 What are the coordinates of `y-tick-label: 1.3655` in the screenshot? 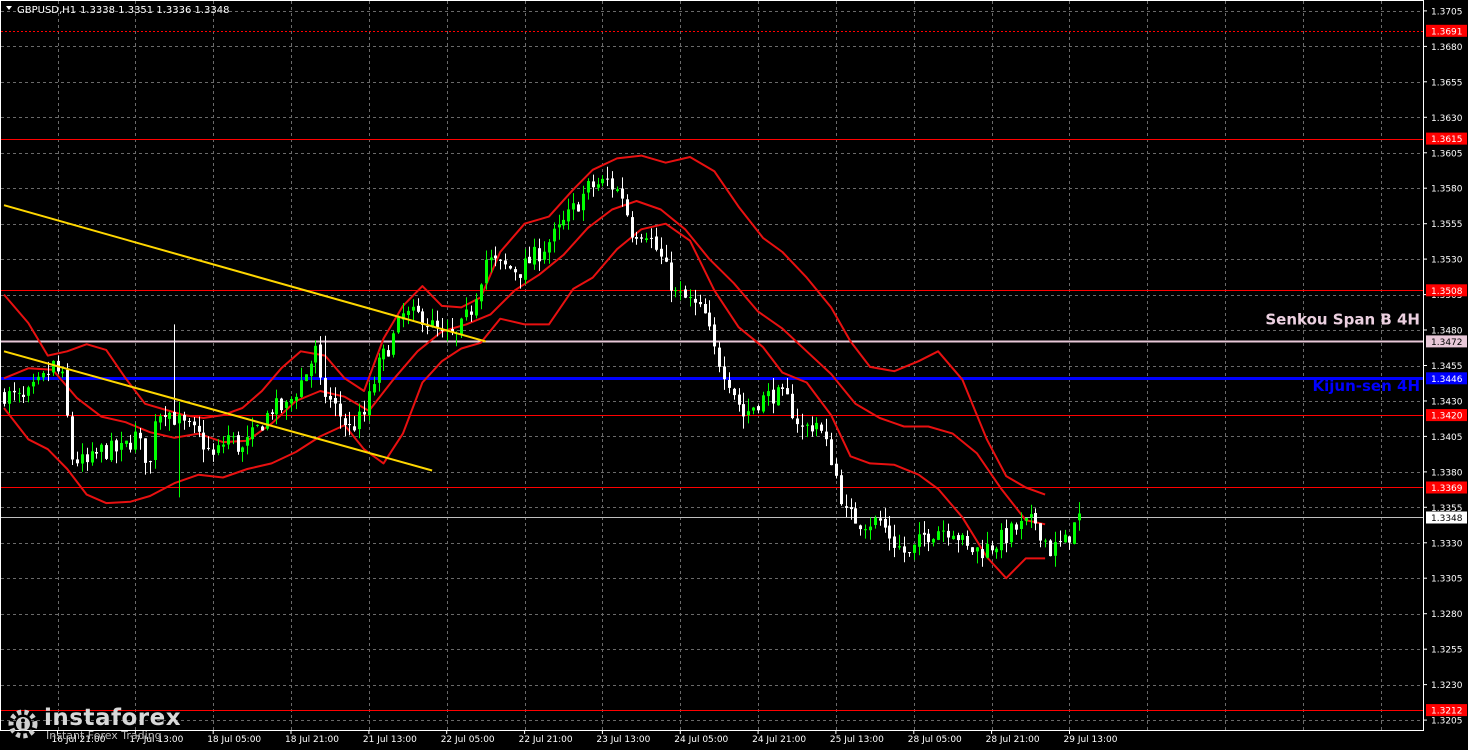 It's located at (1447, 83).